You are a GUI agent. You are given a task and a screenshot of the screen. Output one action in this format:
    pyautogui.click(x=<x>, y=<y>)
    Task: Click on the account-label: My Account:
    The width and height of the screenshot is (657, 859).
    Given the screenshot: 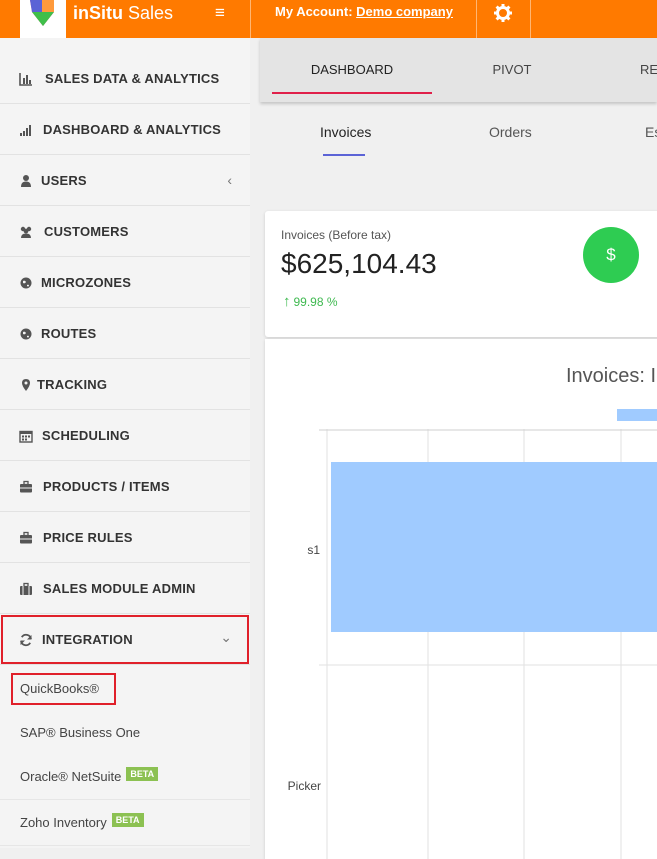 What is the action you would take?
    pyautogui.click(x=314, y=11)
    